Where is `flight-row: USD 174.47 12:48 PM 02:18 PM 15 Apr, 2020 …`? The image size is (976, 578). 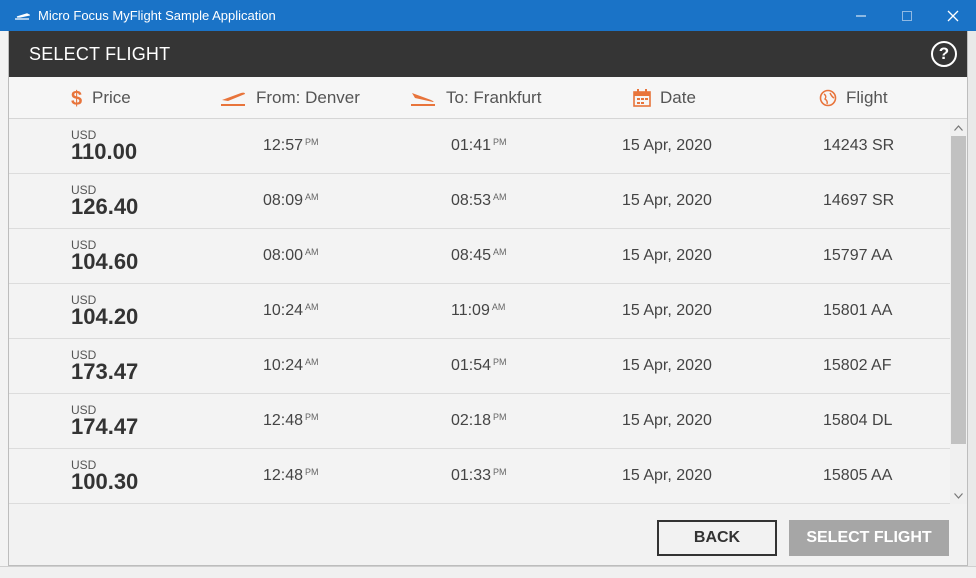 flight-row: USD 174.47 12:48 PM 02:18 PM 15 Apr, 2020 … is located at coordinates (480, 421).